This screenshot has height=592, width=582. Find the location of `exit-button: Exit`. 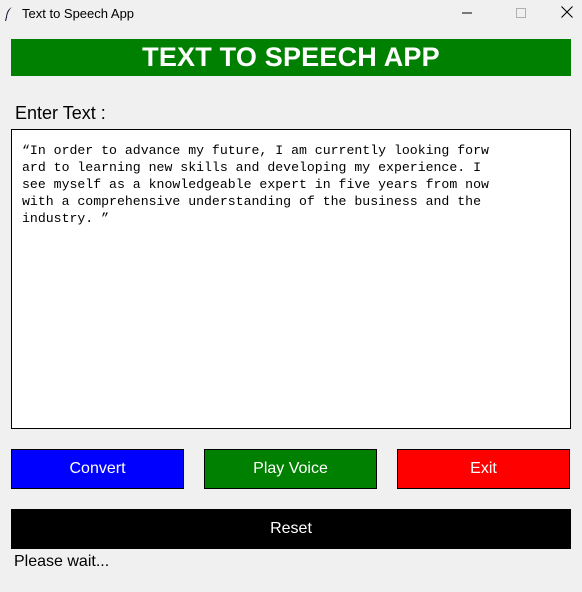

exit-button: Exit is located at coordinates (483, 469).